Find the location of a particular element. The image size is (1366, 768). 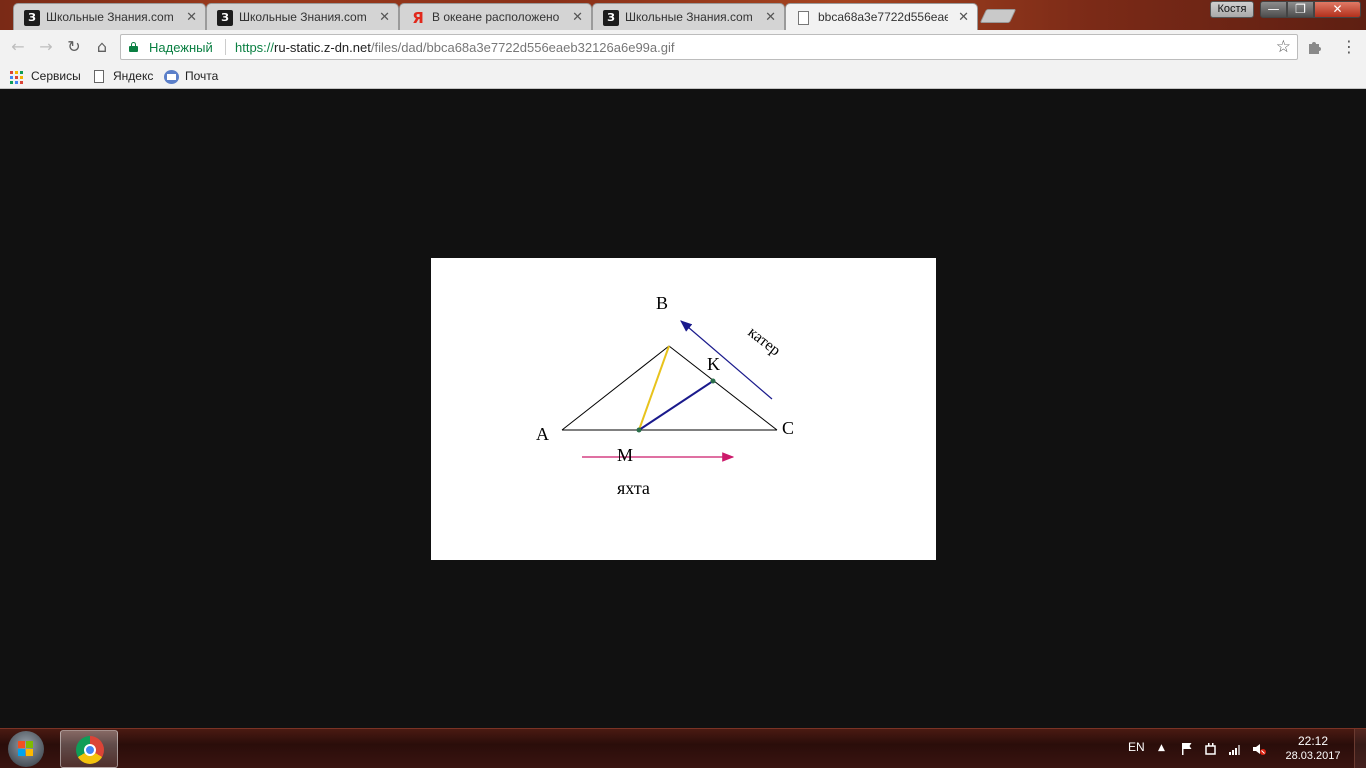

clock-date: 28.03.2017 is located at coordinates (1313, 756).